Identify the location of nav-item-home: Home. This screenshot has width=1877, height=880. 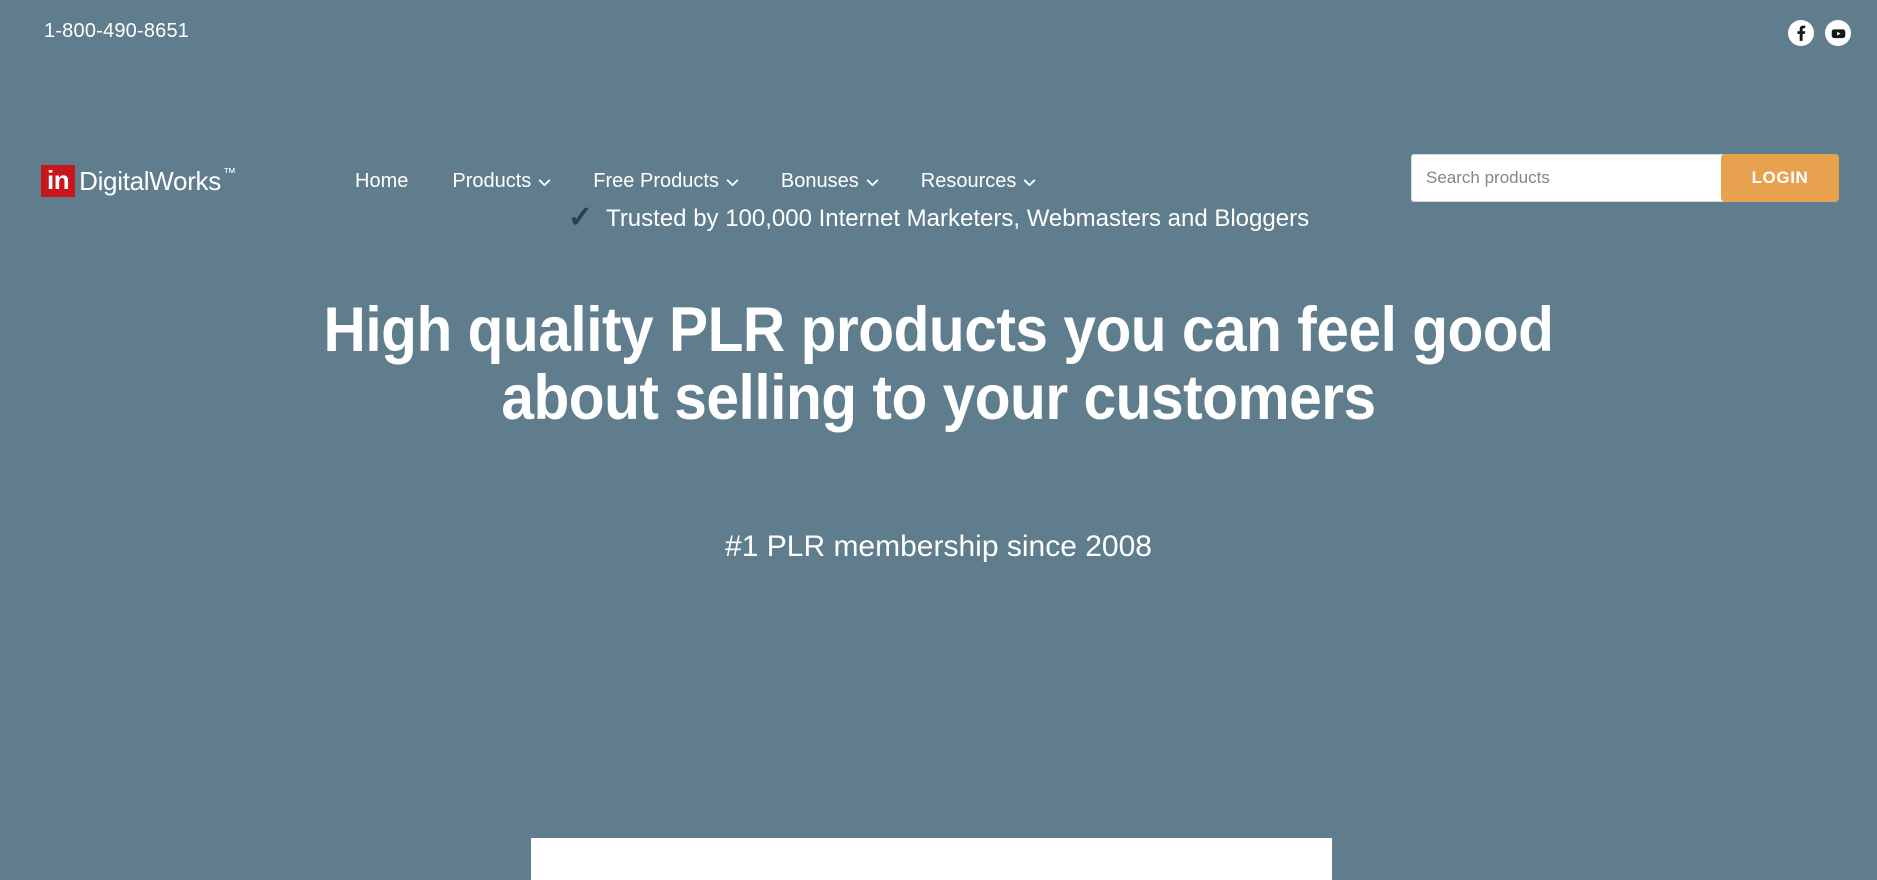
(396, 181).